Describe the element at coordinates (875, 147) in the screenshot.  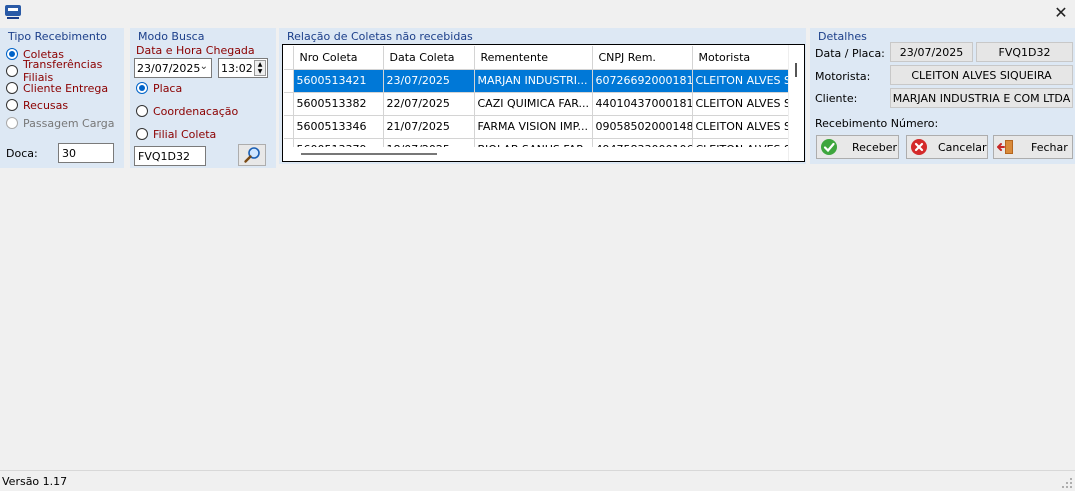
I see `receber-label: Receber` at that location.